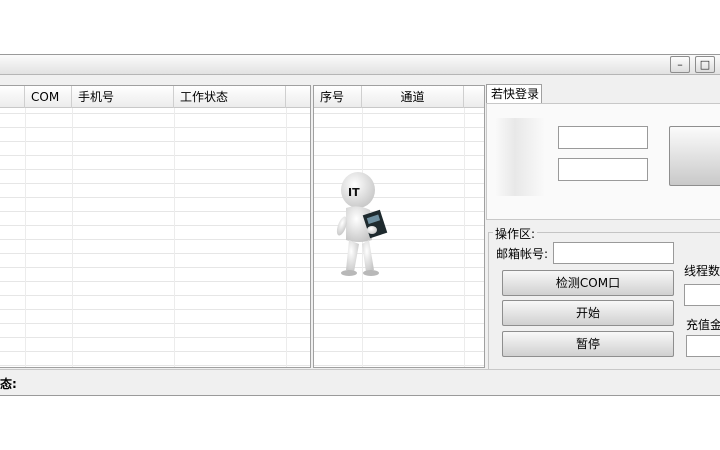 The height and width of the screenshot is (450, 720). What do you see at coordinates (362, 224) in the screenshot?
I see `mascot-image: IT` at bounding box center [362, 224].